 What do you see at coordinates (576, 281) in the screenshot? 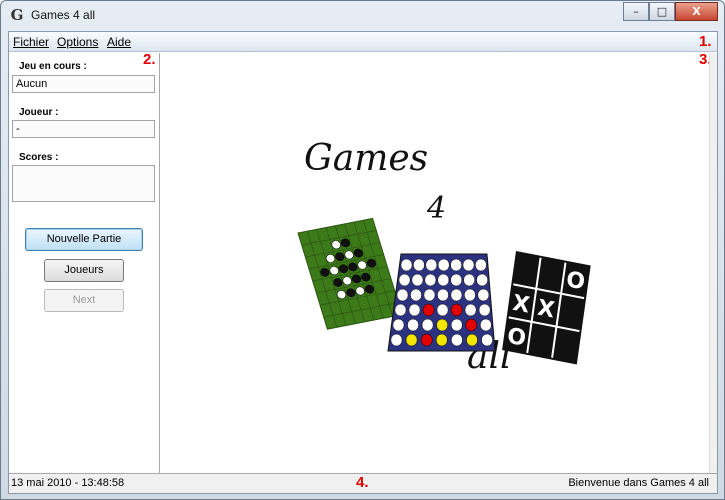
I see `tic-tac-toe-mark: O` at bounding box center [576, 281].